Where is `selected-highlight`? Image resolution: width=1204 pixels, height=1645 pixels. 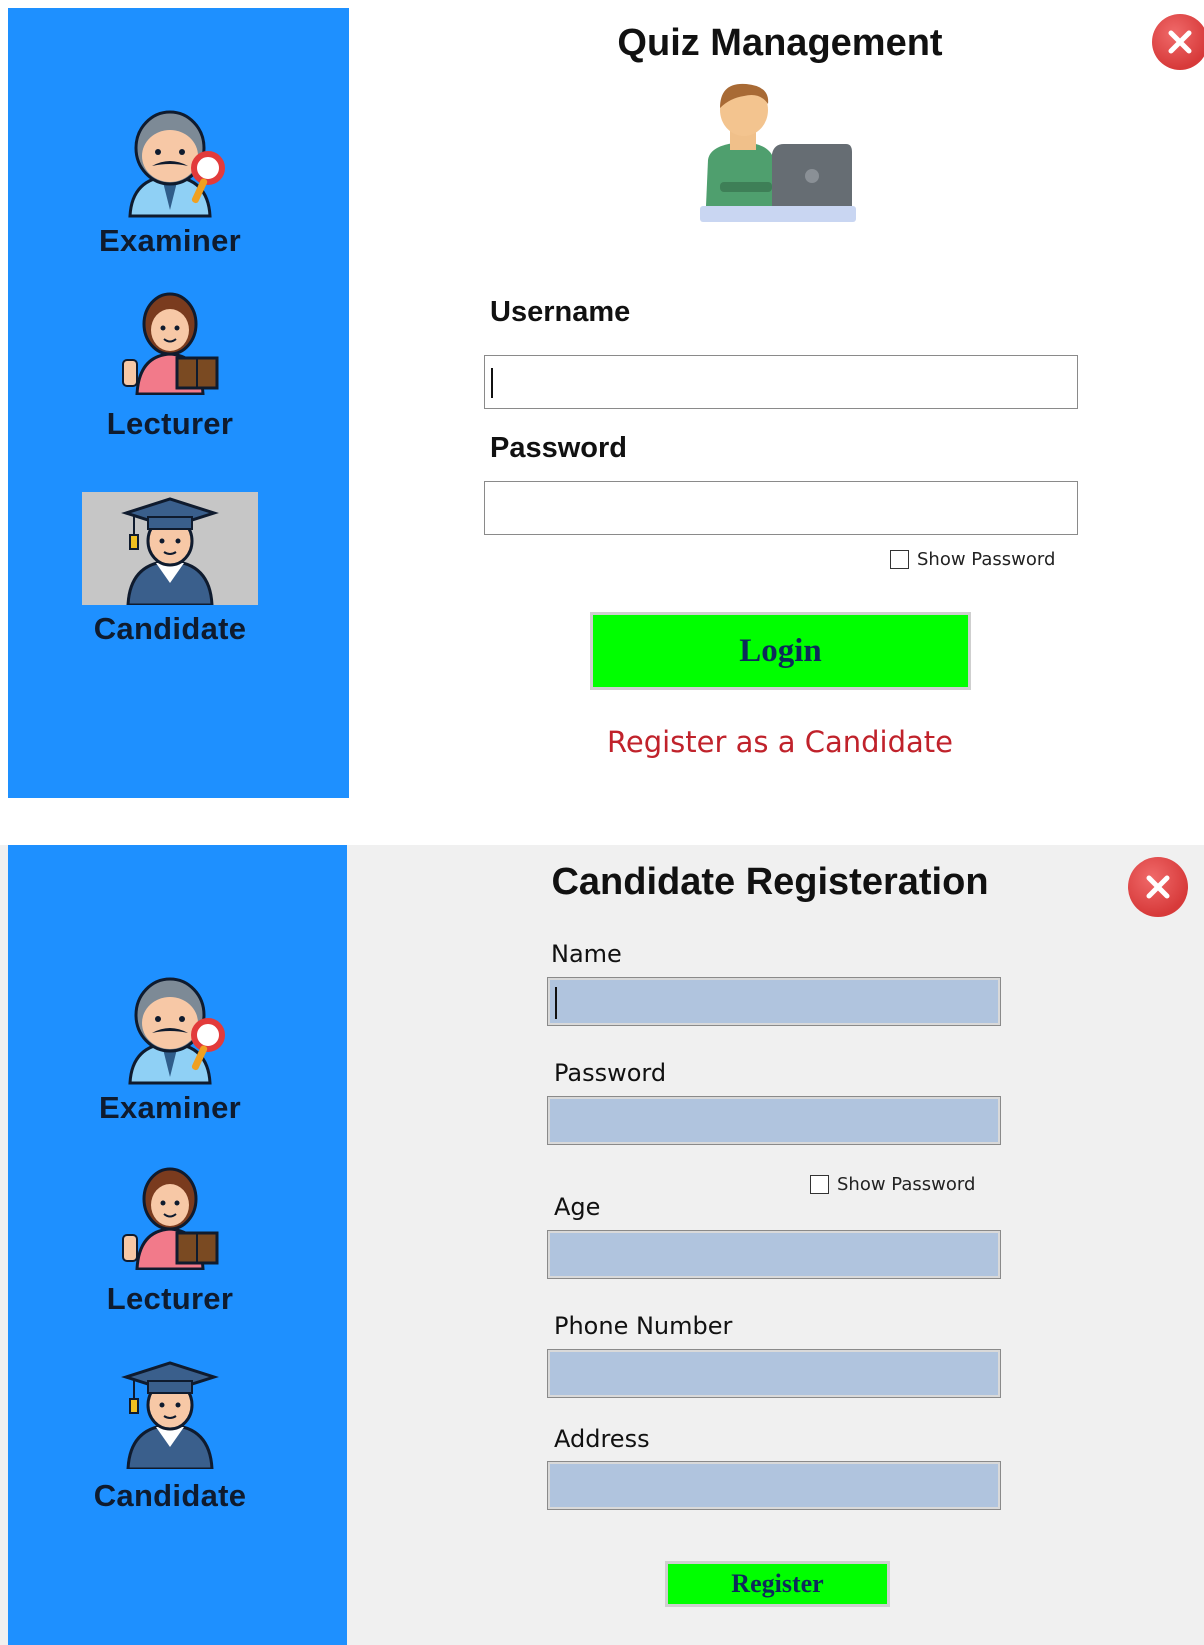
selected-highlight is located at coordinates (170, 548).